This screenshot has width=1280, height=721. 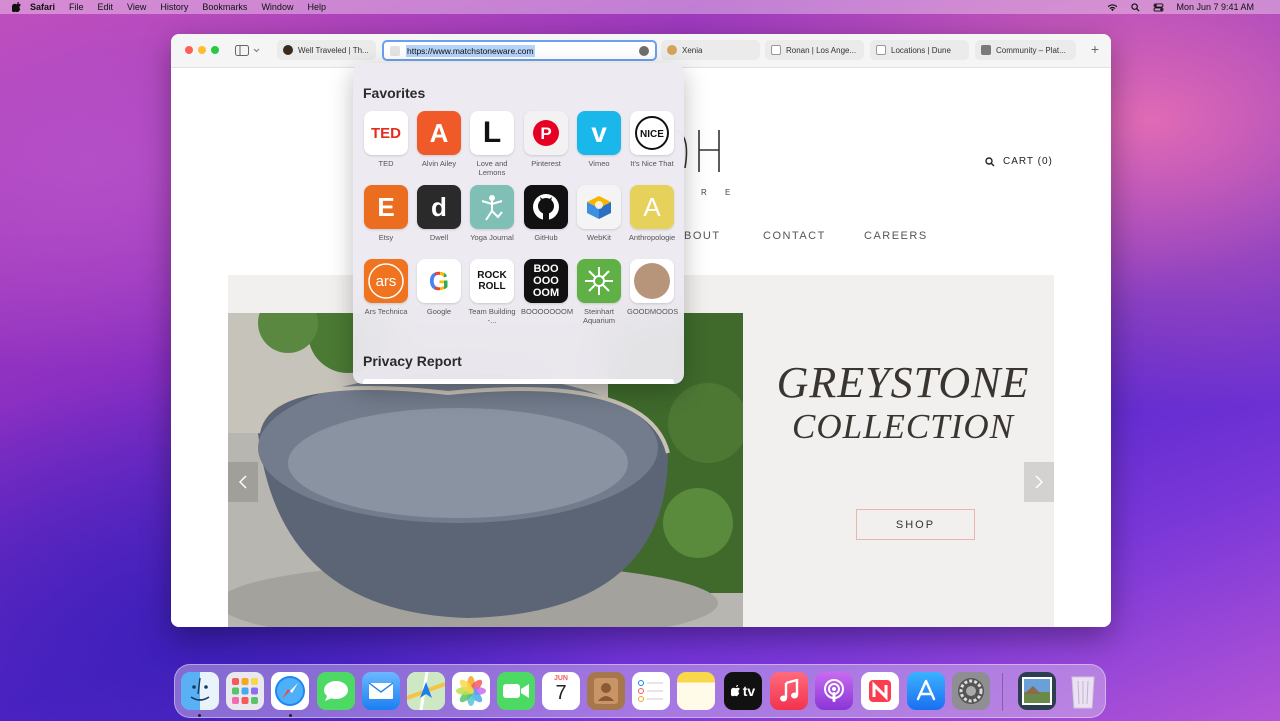 I want to click on system-preferences-icon, so click(x=971, y=691).